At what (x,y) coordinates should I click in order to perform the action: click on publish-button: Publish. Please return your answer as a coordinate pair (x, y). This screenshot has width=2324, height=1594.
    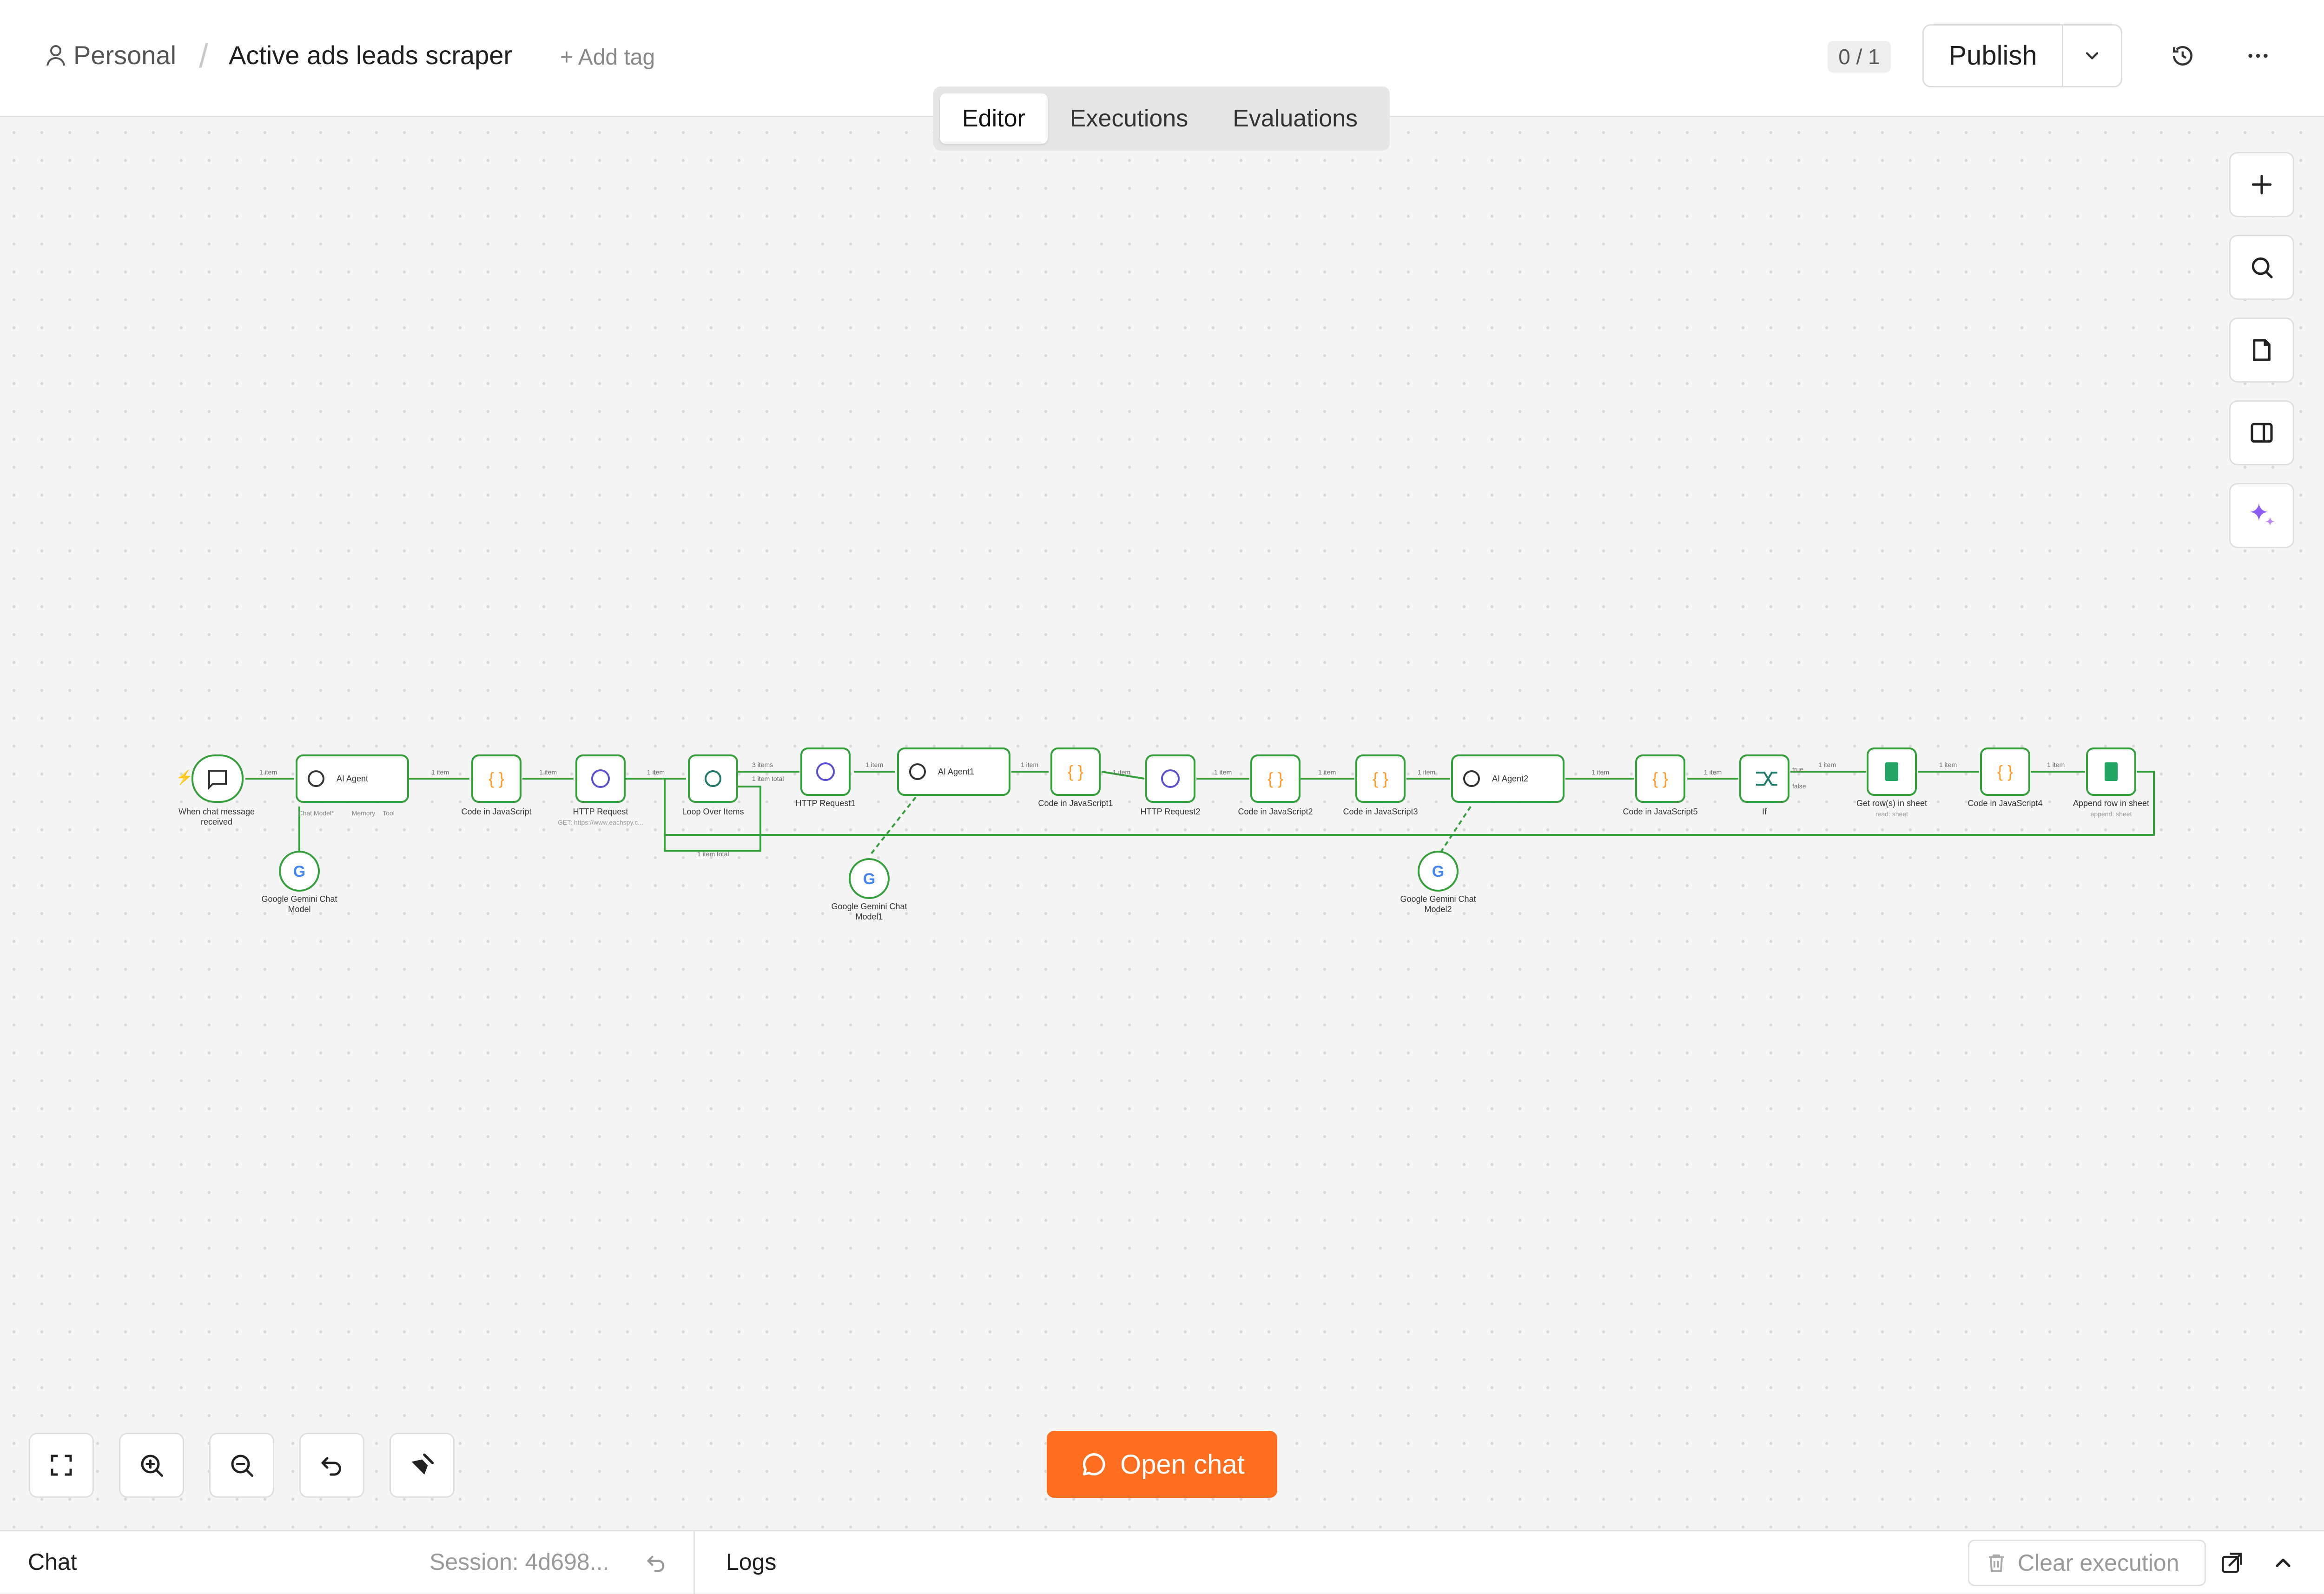
    Looking at the image, I should click on (1993, 56).